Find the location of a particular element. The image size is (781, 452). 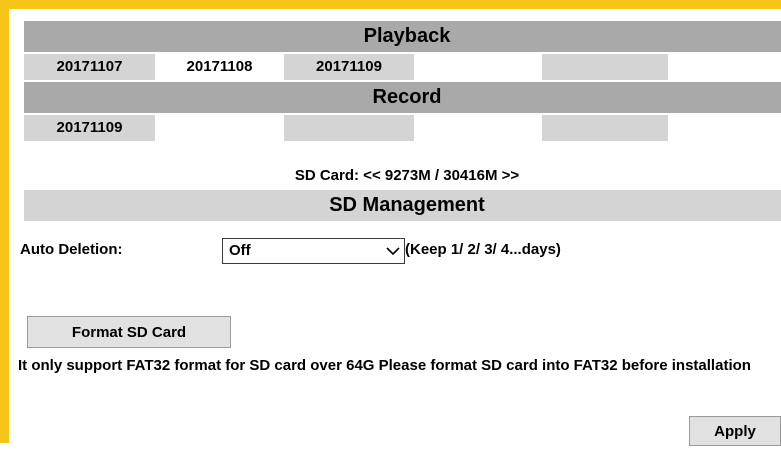

chevron-down-icon is located at coordinates (393, 251).